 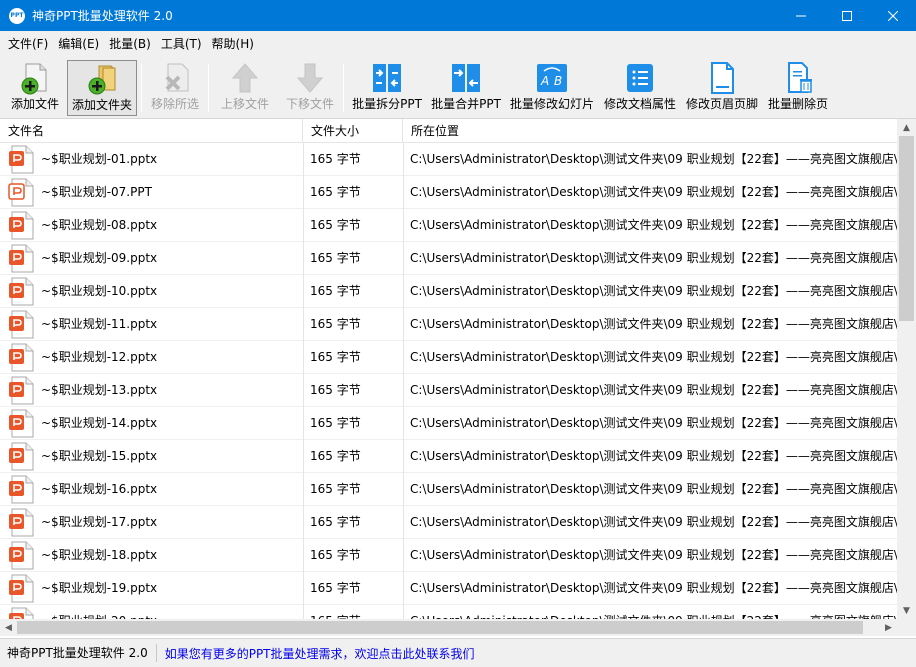 What do you see at coordinates (466, 104) in the screenshot?
I see `merge-ppt-label: 批量合并PPT` at bounding box center [466, 104].